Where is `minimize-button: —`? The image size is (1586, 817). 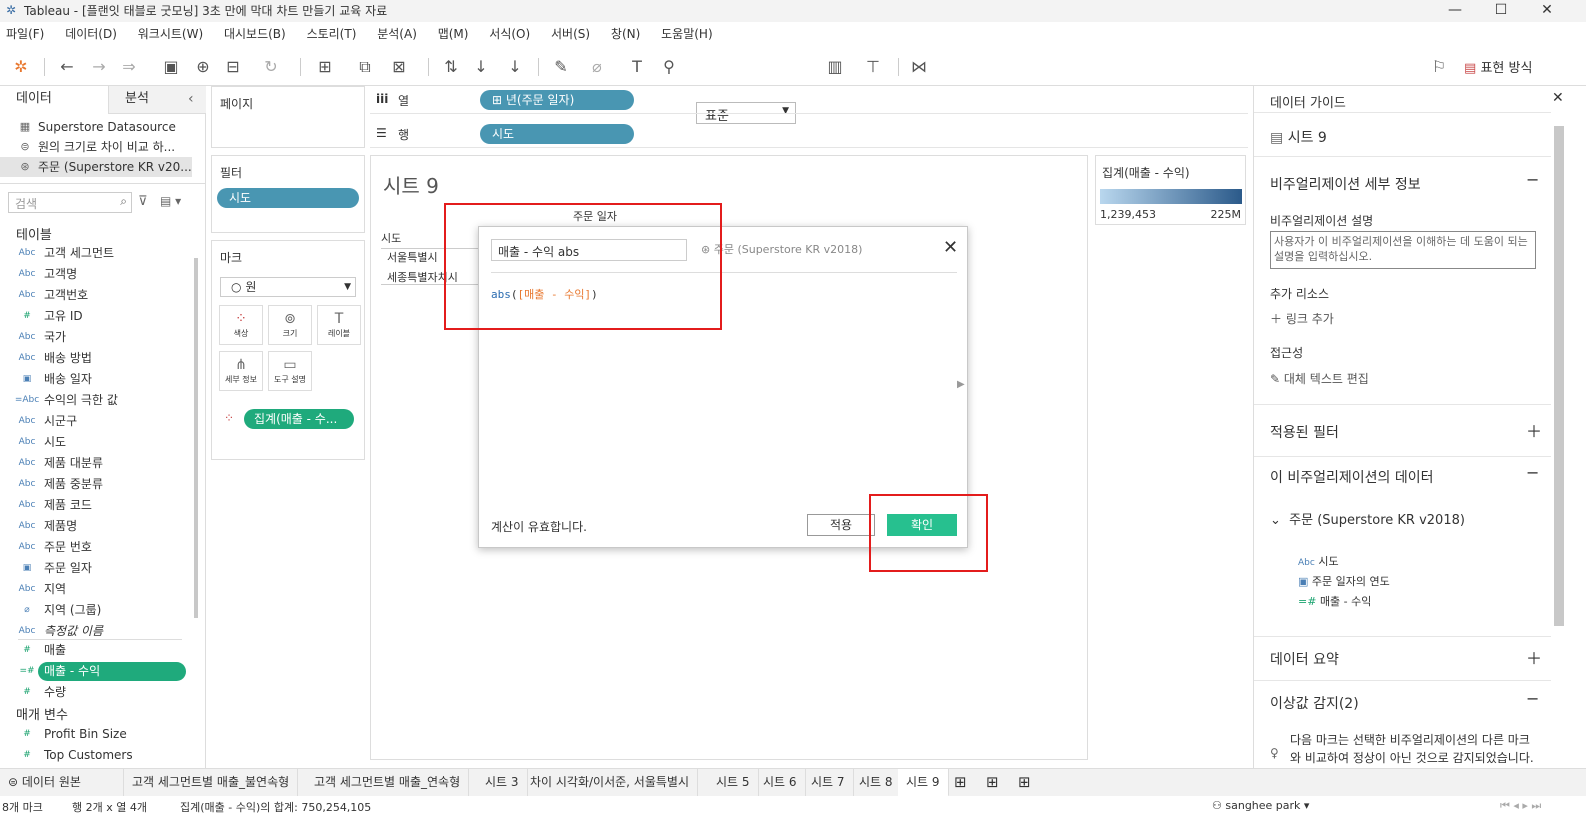 minimize-button: — is located at coordinates (1455, 11).